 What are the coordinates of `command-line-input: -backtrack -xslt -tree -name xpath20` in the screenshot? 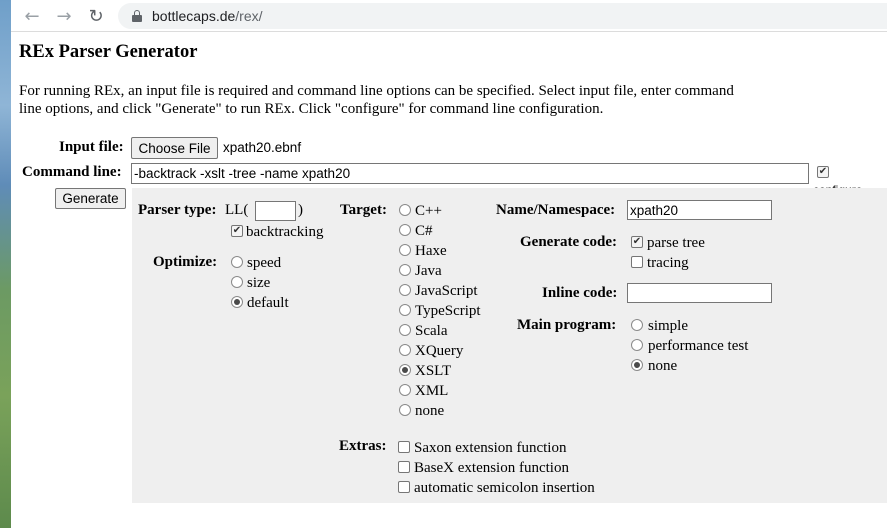 It's located at (470, 173).